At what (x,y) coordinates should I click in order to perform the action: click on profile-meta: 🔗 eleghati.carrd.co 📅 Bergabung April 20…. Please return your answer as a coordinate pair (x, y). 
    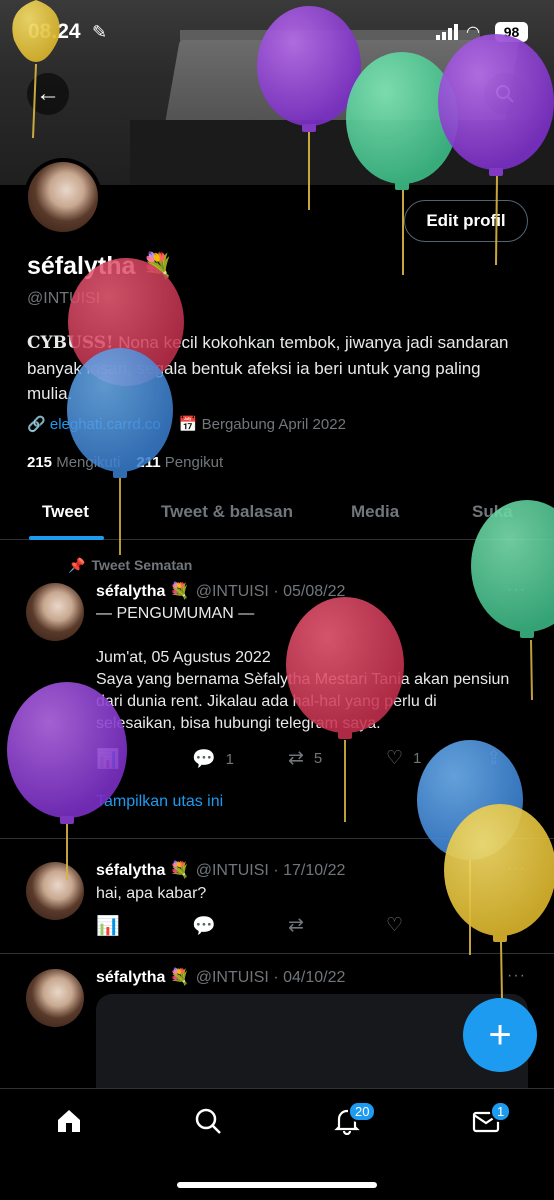
    Looking at the image, I should click on (186, 424).